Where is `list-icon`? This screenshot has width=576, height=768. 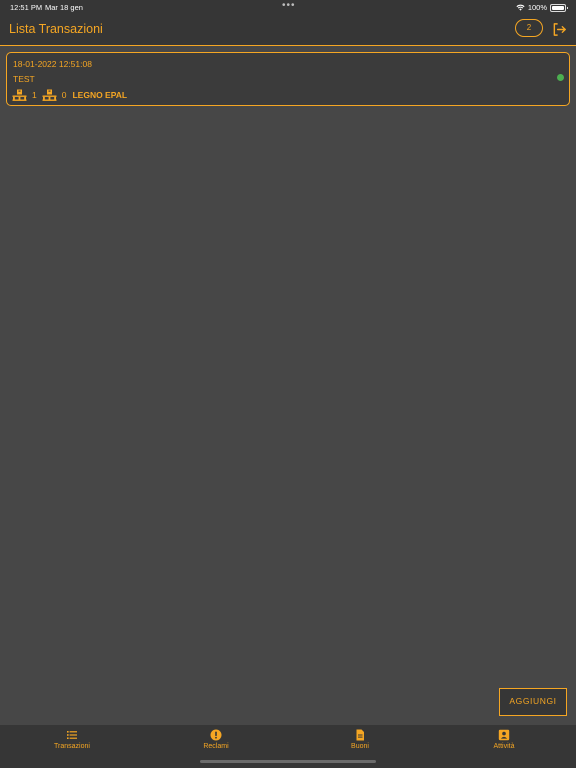
list-icon is located at coordinates (72, 735).